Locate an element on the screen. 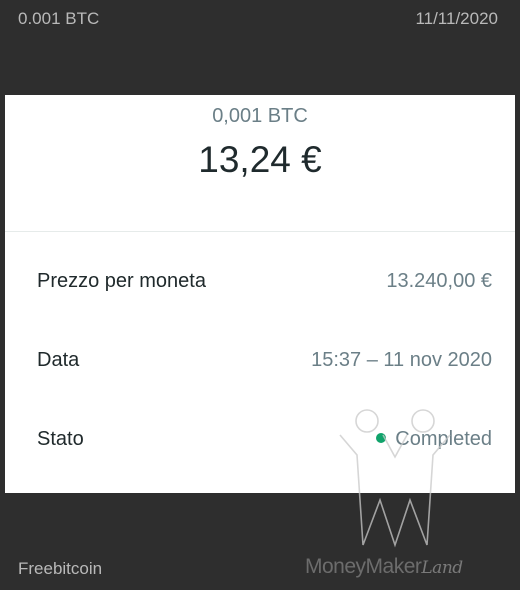 The width and height of the screenshot is (520, 590). price-per-coin-value: 13.240,00 € is located at coordinates (439, 281).